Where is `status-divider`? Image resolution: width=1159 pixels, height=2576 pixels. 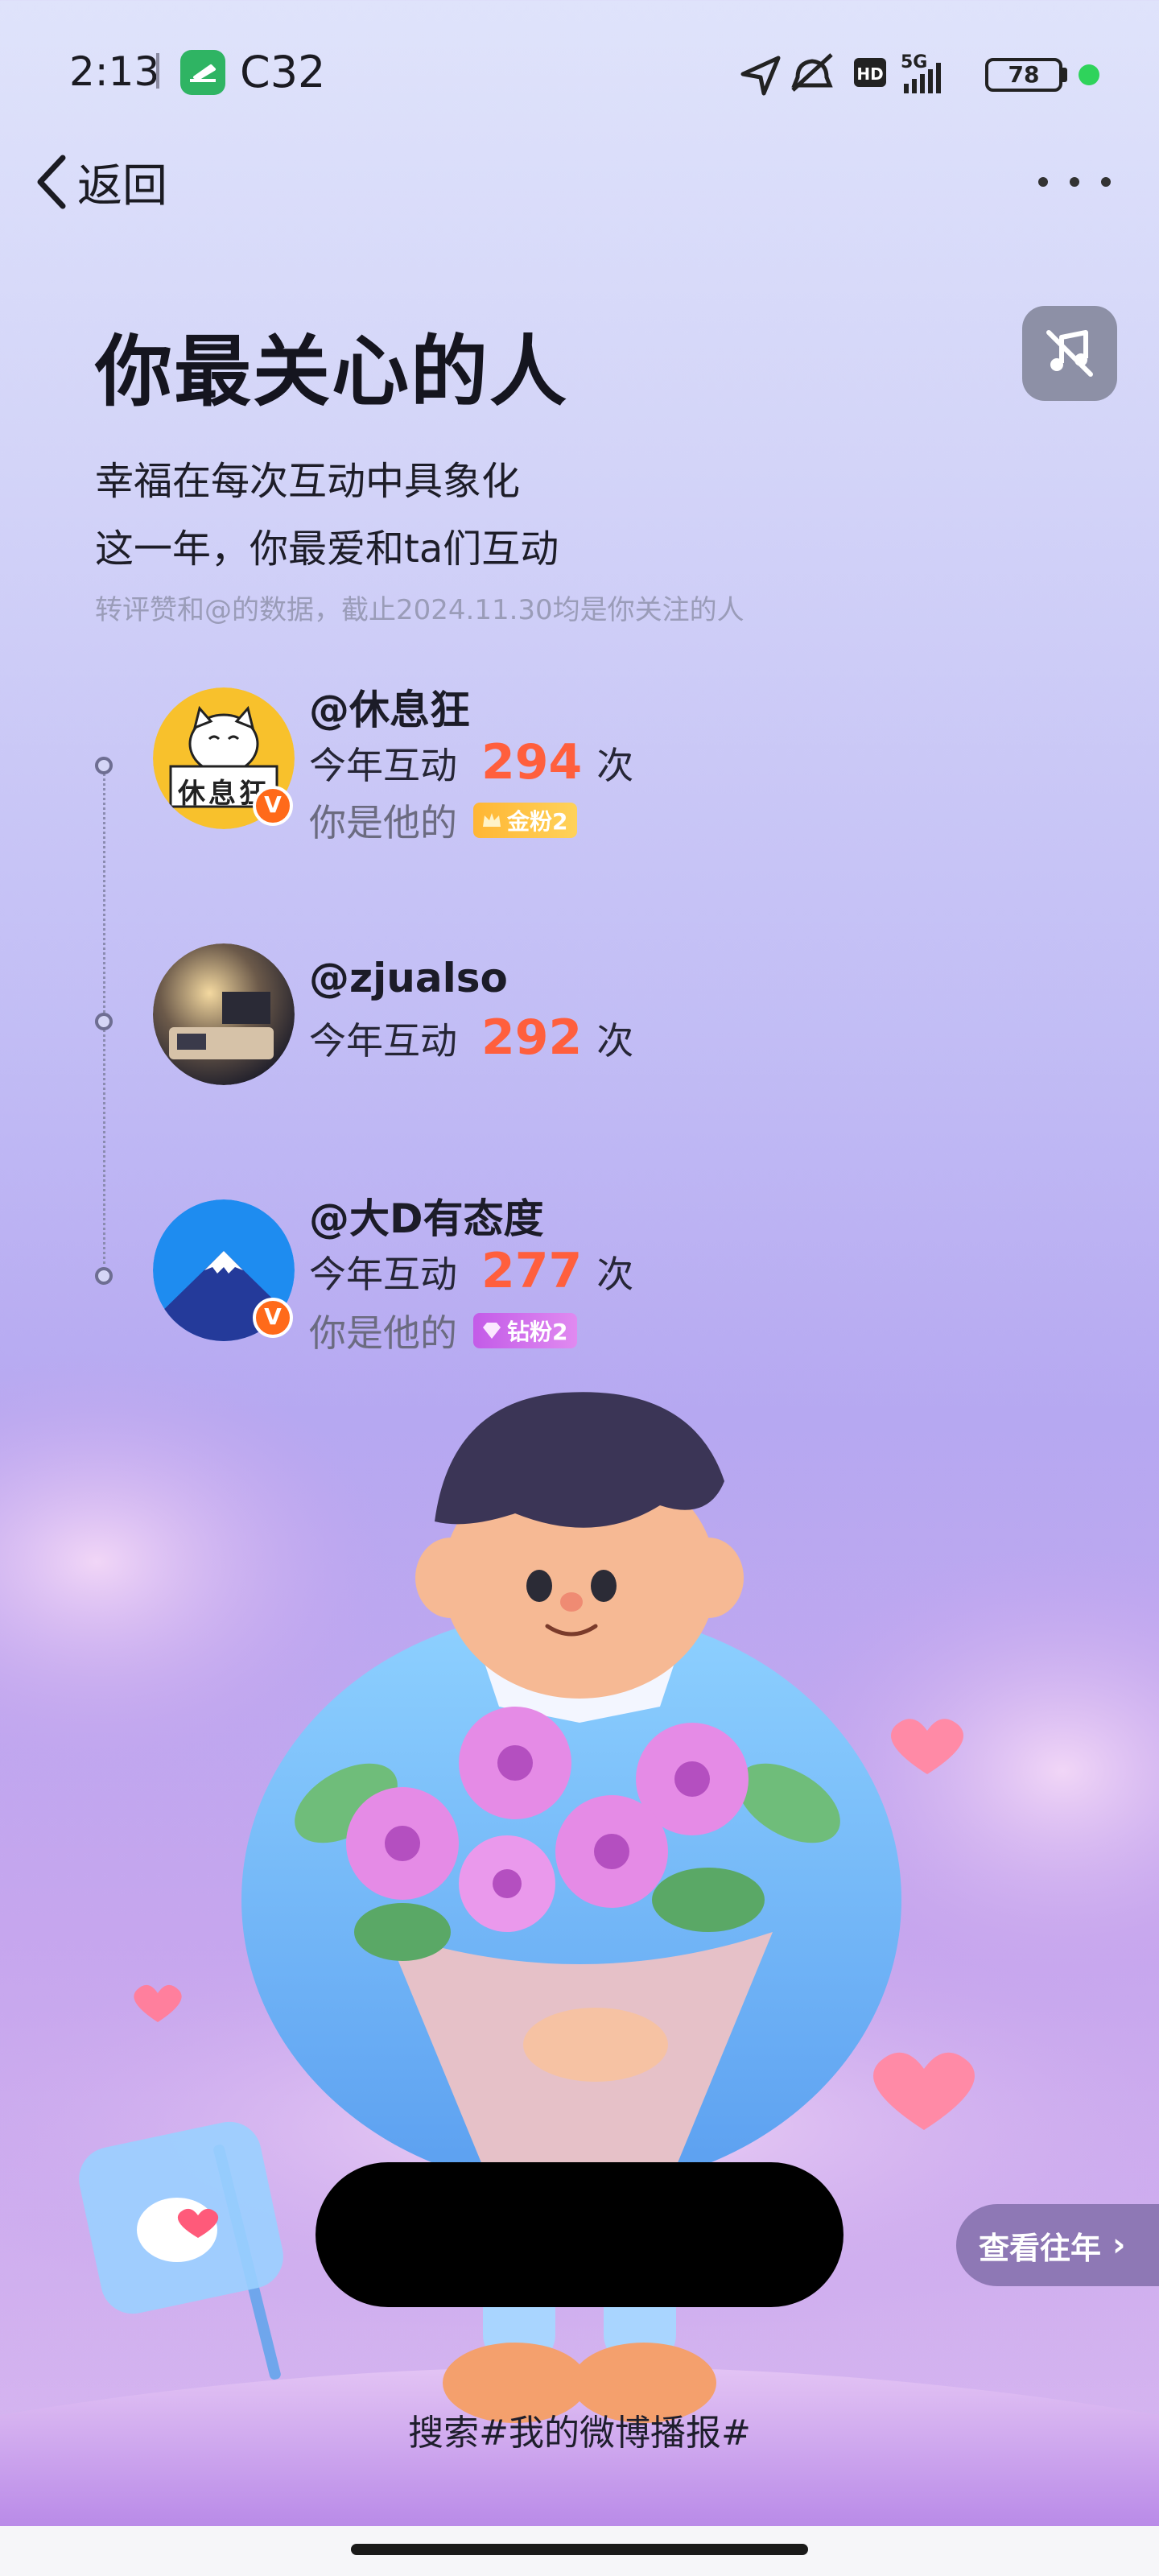
status-divider is located at coordinates (157, 71).